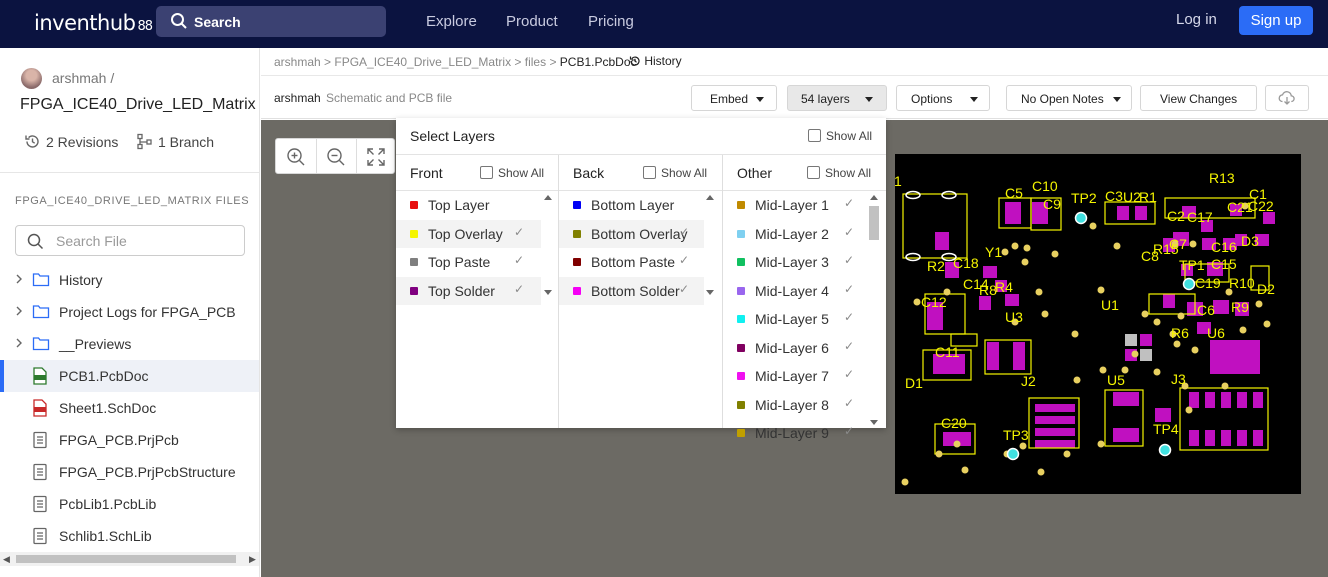  What do you see at coordinates (631, 233) in the screenshot?
I see `layer-row-bottom-overlay: Bottom Overlay ✓` at bounding box center [631, 233].